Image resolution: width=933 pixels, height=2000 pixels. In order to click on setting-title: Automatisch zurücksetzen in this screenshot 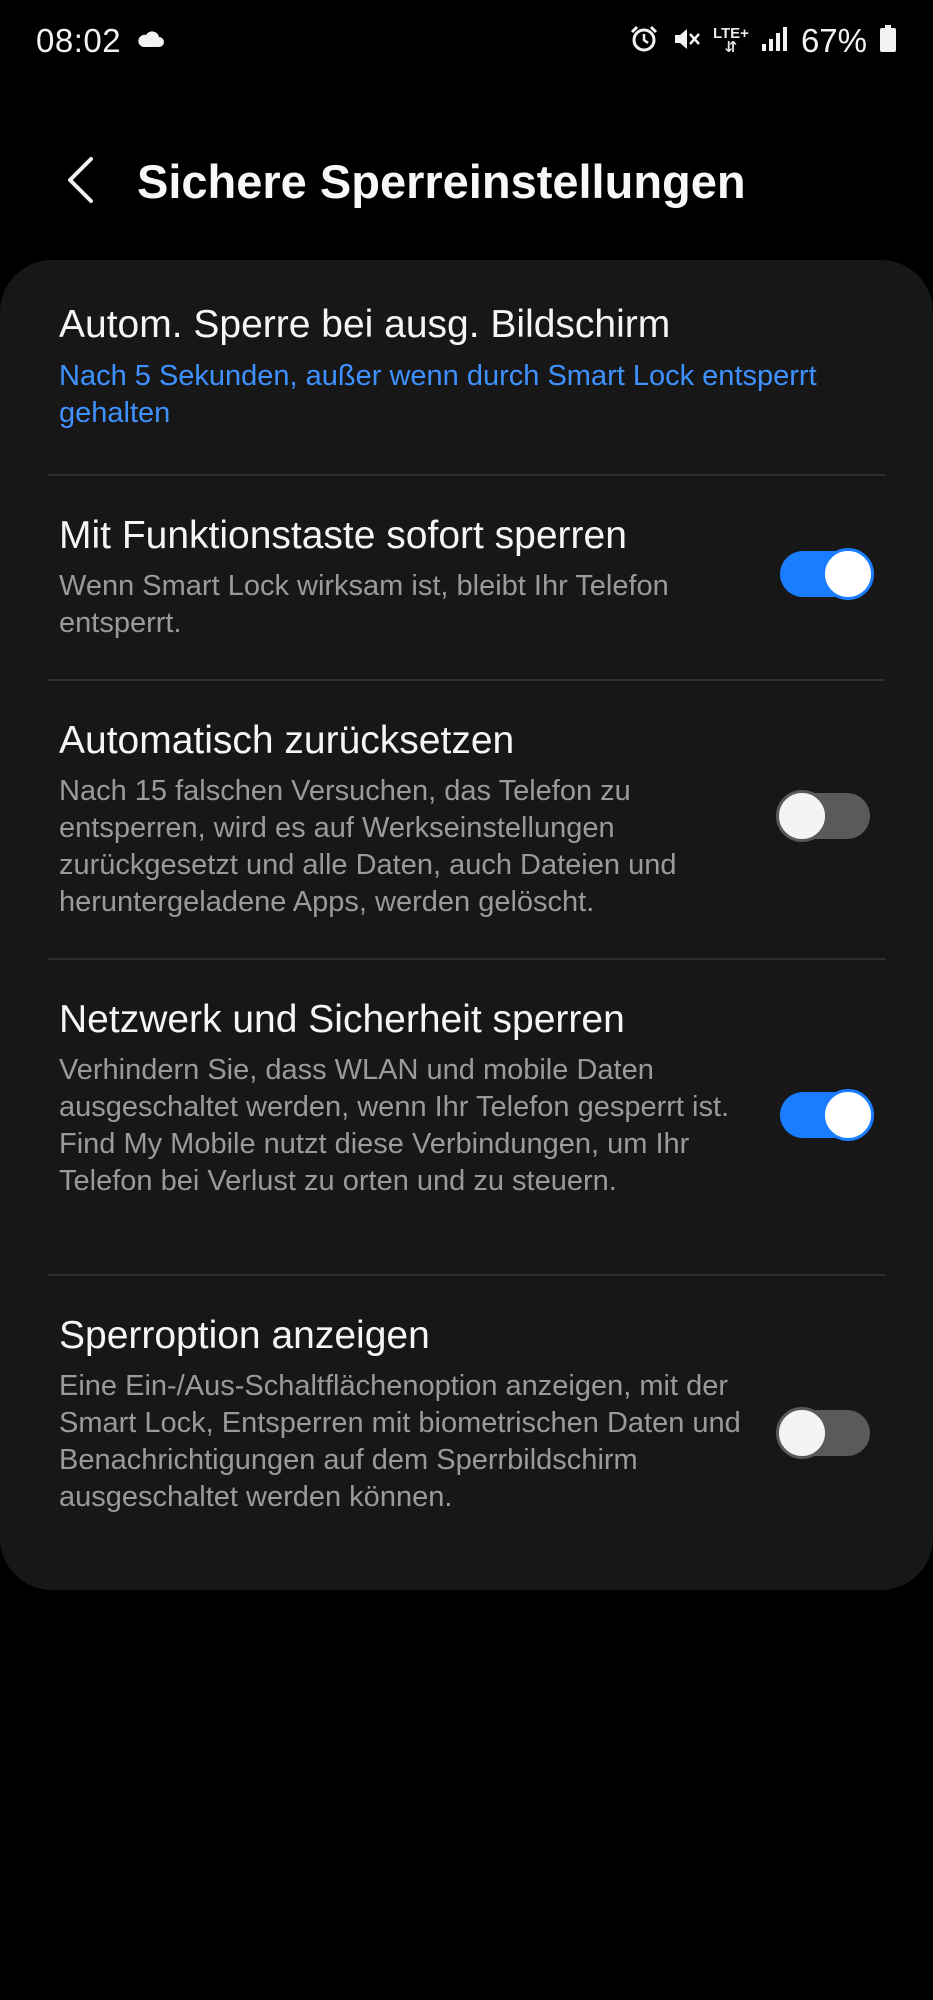, I will do `click(287, 740)`.